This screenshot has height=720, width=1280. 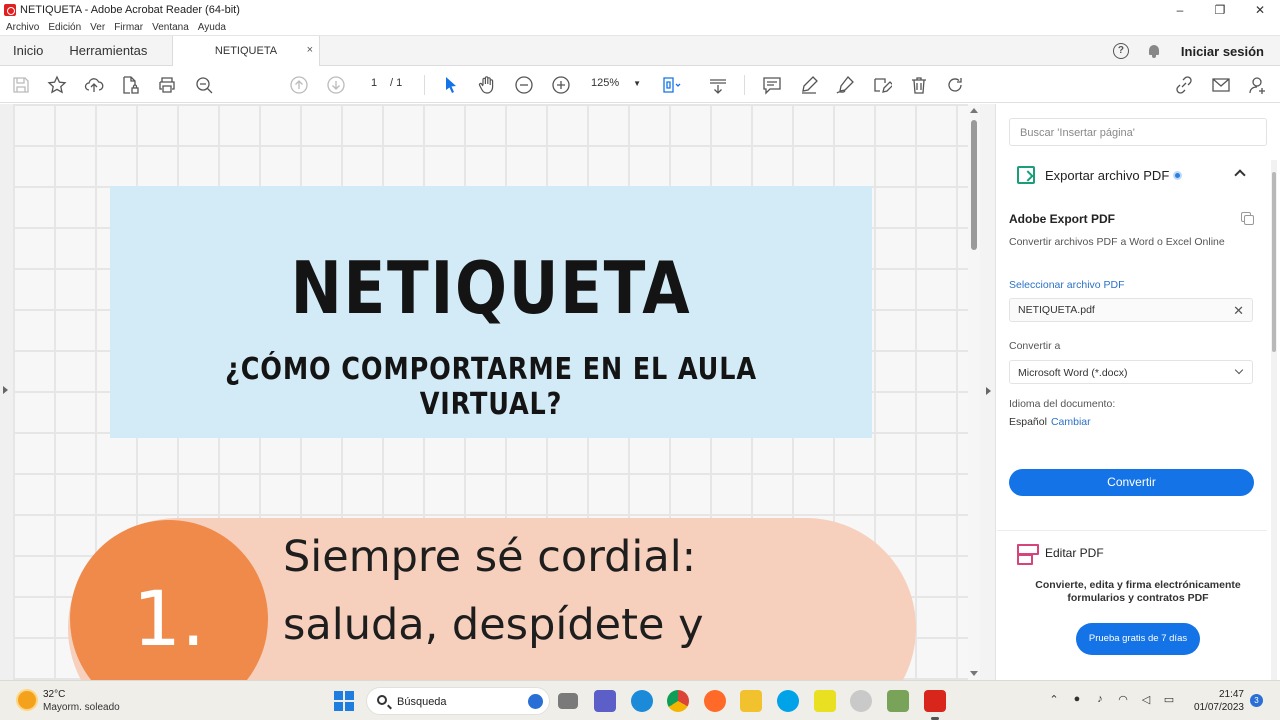 I want to click on edge-icon, so click(x=642, y=701).